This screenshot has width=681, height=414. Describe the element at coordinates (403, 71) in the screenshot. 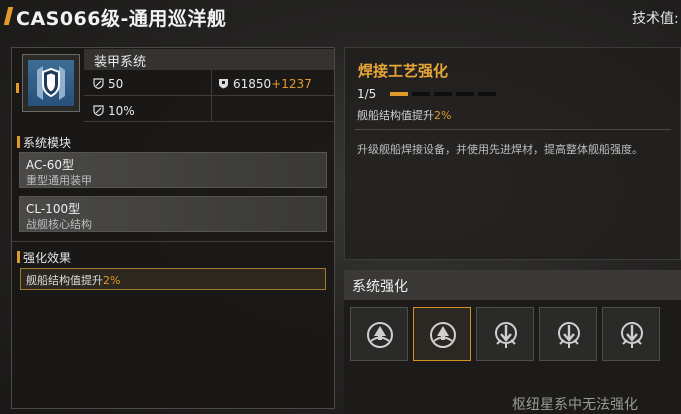

I see `enhance-title: 焊接工艺强化` at that location.